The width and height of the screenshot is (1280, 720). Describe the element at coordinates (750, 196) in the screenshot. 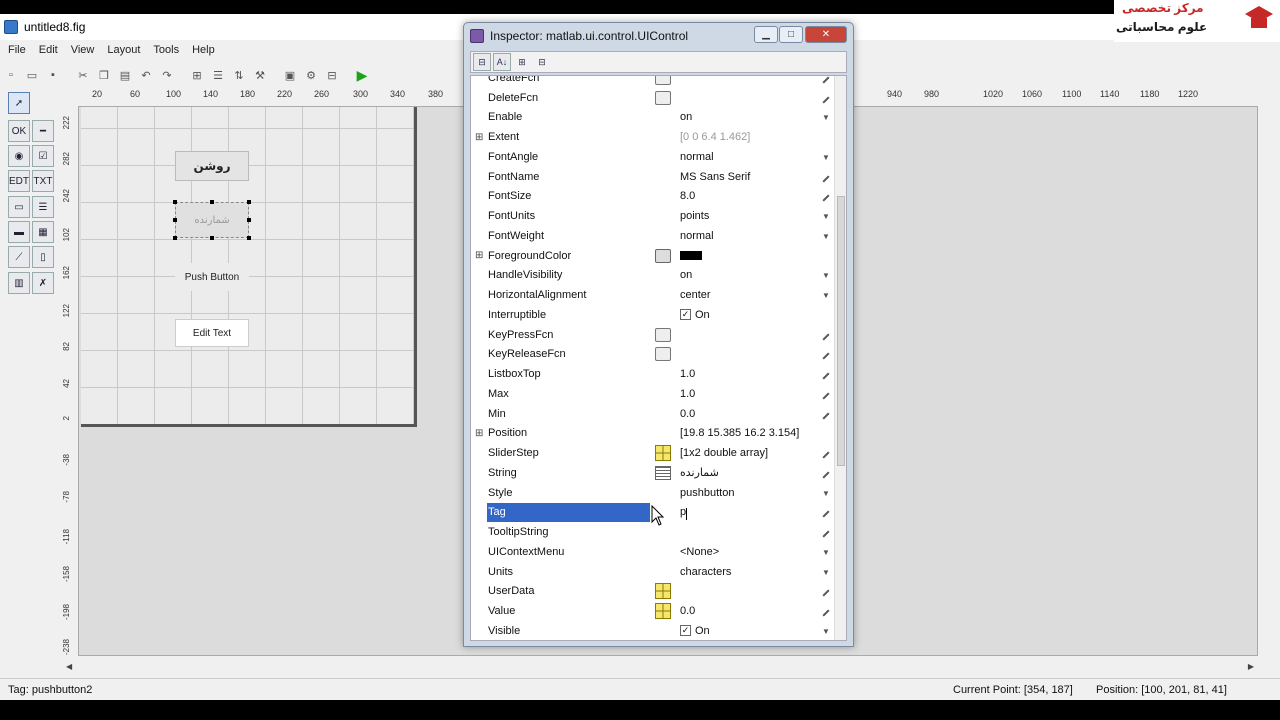

I see `property-value: 8.0` at that location.